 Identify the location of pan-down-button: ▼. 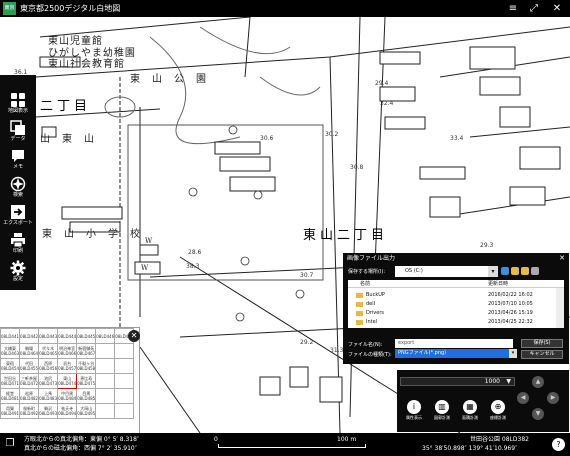
(538, 414).